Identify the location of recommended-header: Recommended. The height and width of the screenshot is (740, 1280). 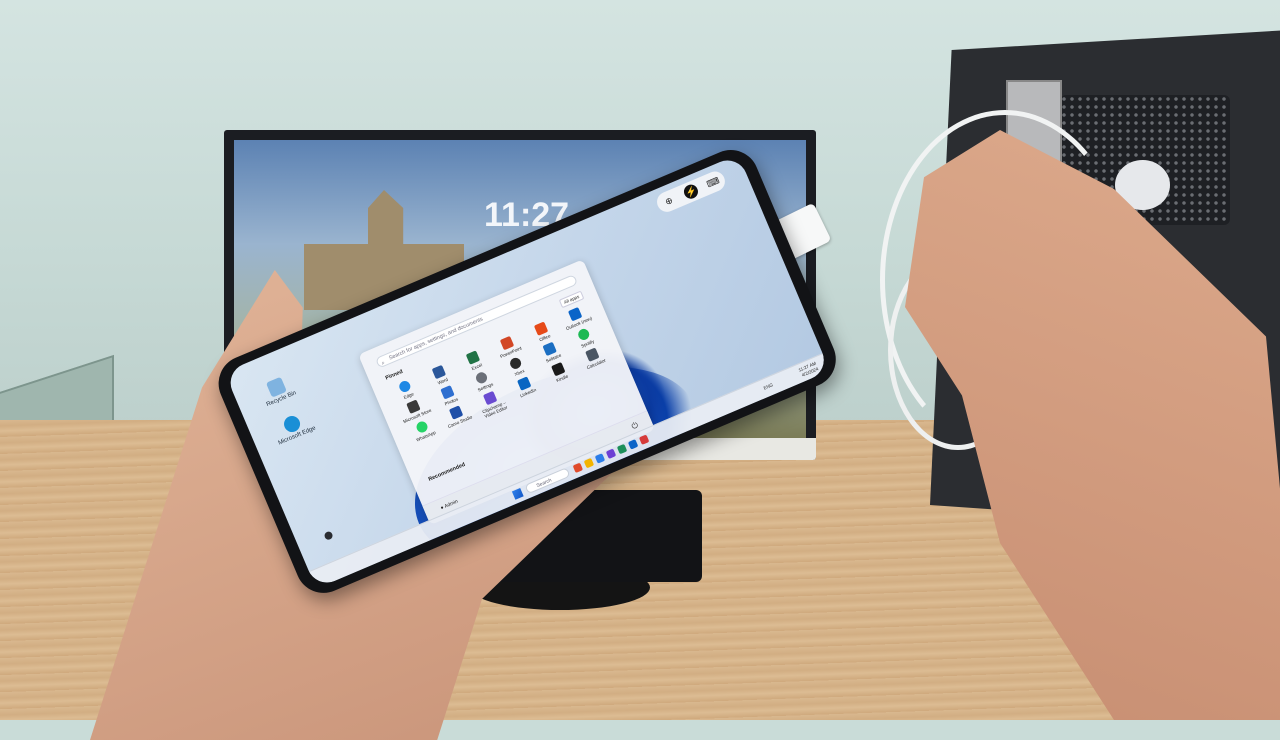
(447, 472).